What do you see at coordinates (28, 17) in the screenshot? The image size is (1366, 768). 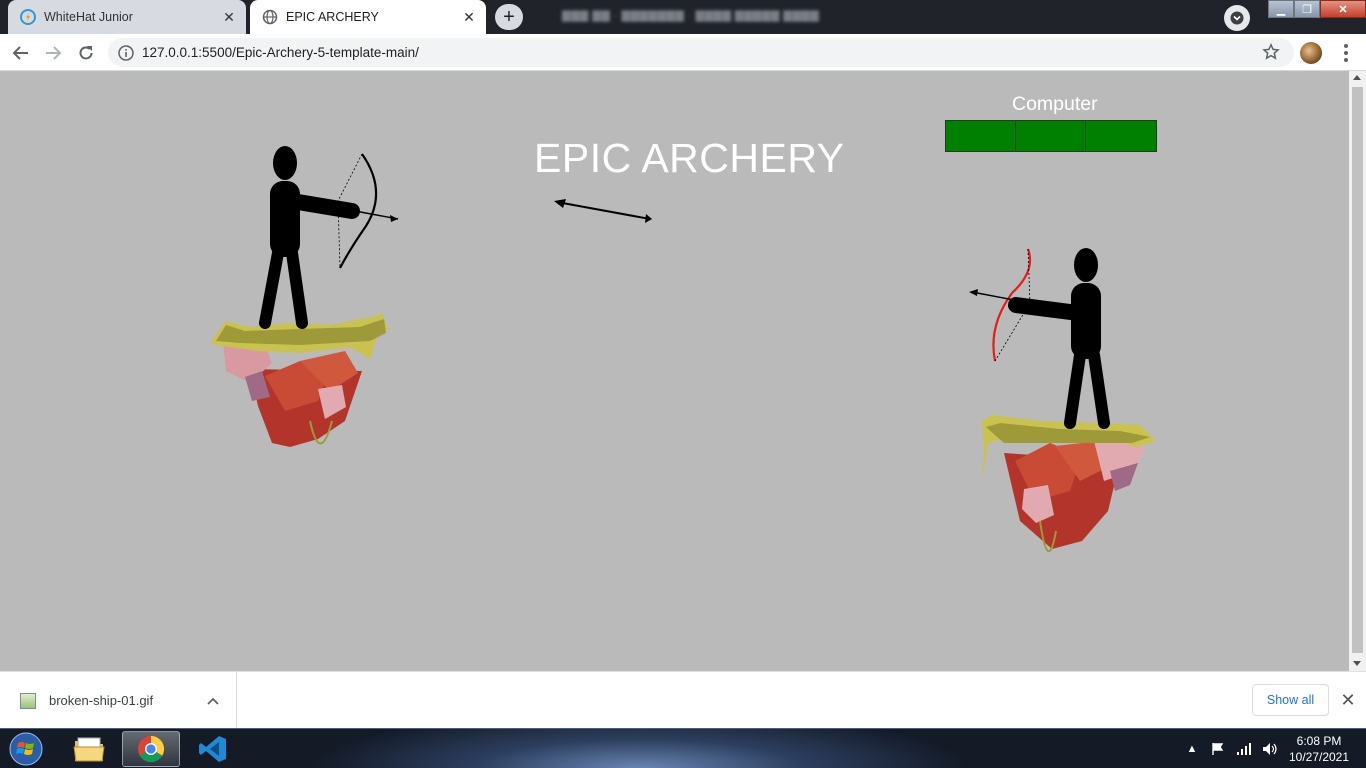 I see `whitehat-favicon-icon` at bounding box center [28, 17].